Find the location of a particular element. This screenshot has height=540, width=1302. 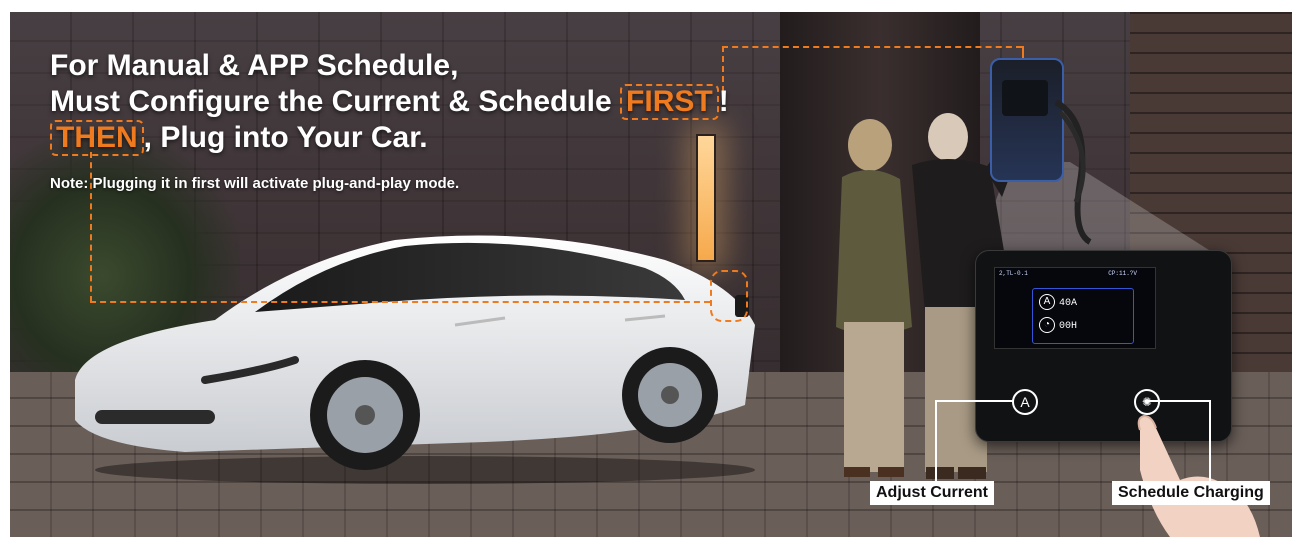

status-left: 2,TL-0.1 is located at coordinates (1013, 273).